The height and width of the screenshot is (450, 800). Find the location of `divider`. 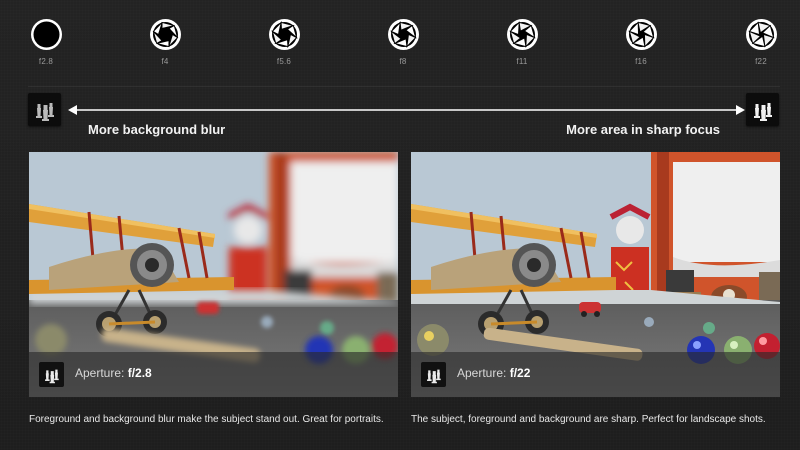

divider is located at coordinates (404, 86).